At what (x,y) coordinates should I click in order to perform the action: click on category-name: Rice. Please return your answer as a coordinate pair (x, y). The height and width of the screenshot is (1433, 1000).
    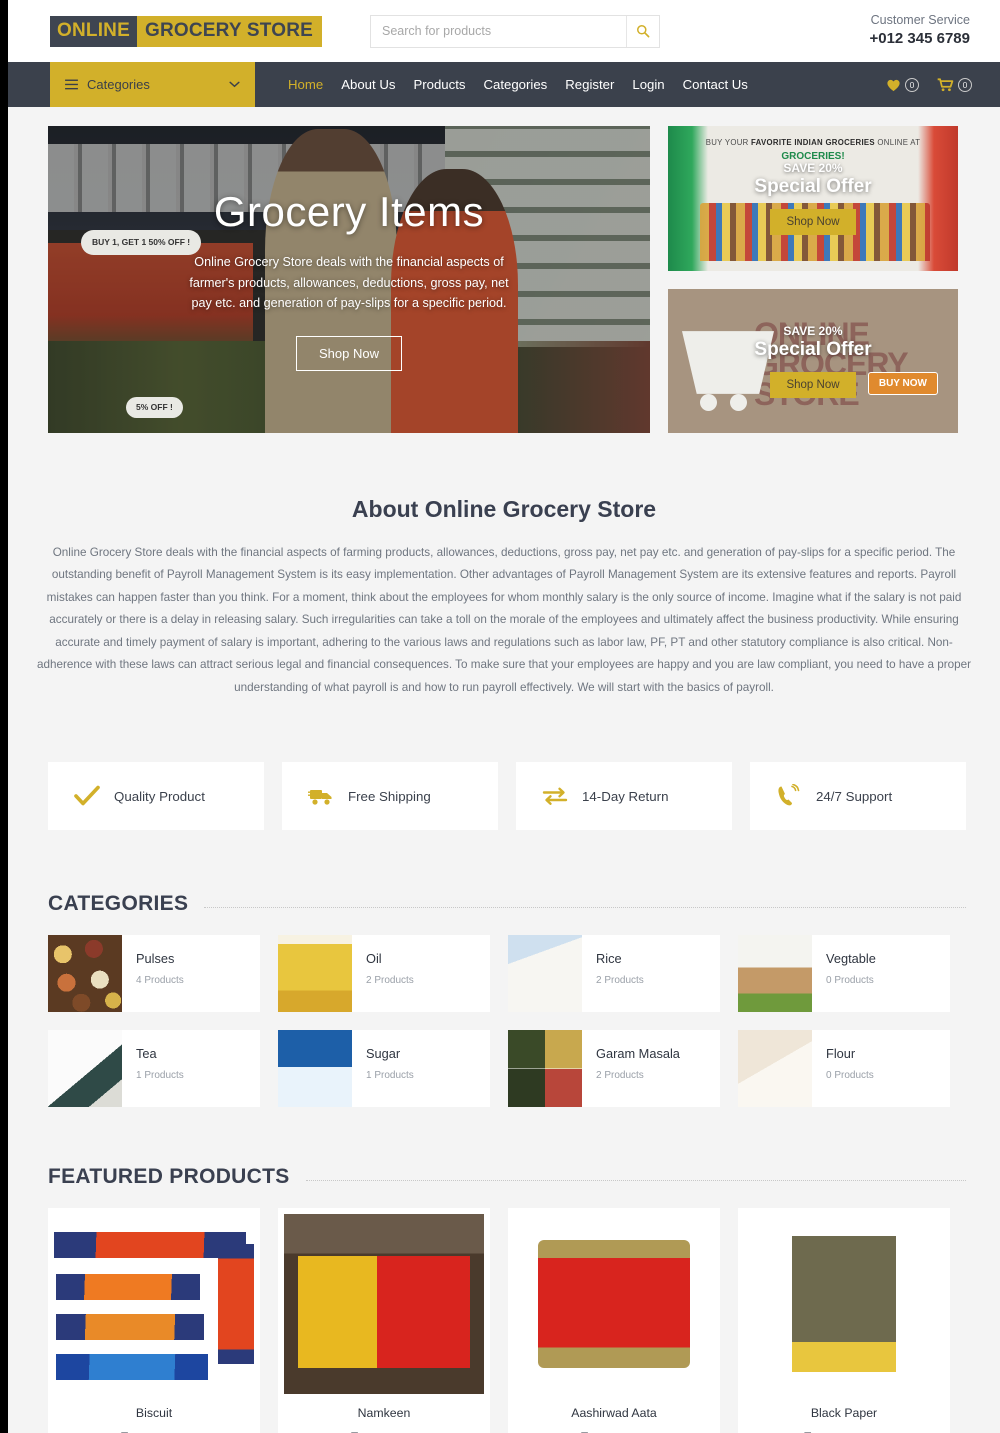
    Looking at the image, I should click on (609, 959).